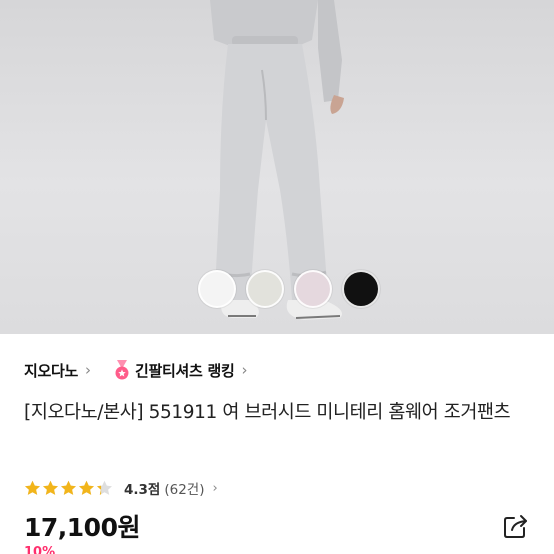  Describe the element at coordinates (217, 289) in the screenshot. I see `swatch-white` at that location.